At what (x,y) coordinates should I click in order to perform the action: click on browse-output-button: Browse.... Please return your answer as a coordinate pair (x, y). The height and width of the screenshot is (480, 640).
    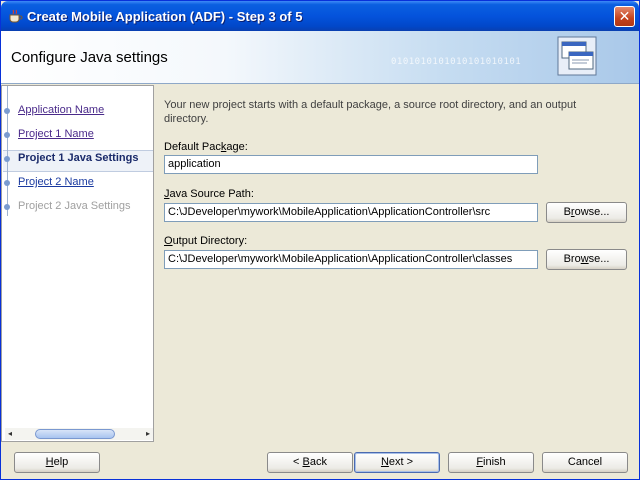
    Looking at the image, I should click on (586, 259).